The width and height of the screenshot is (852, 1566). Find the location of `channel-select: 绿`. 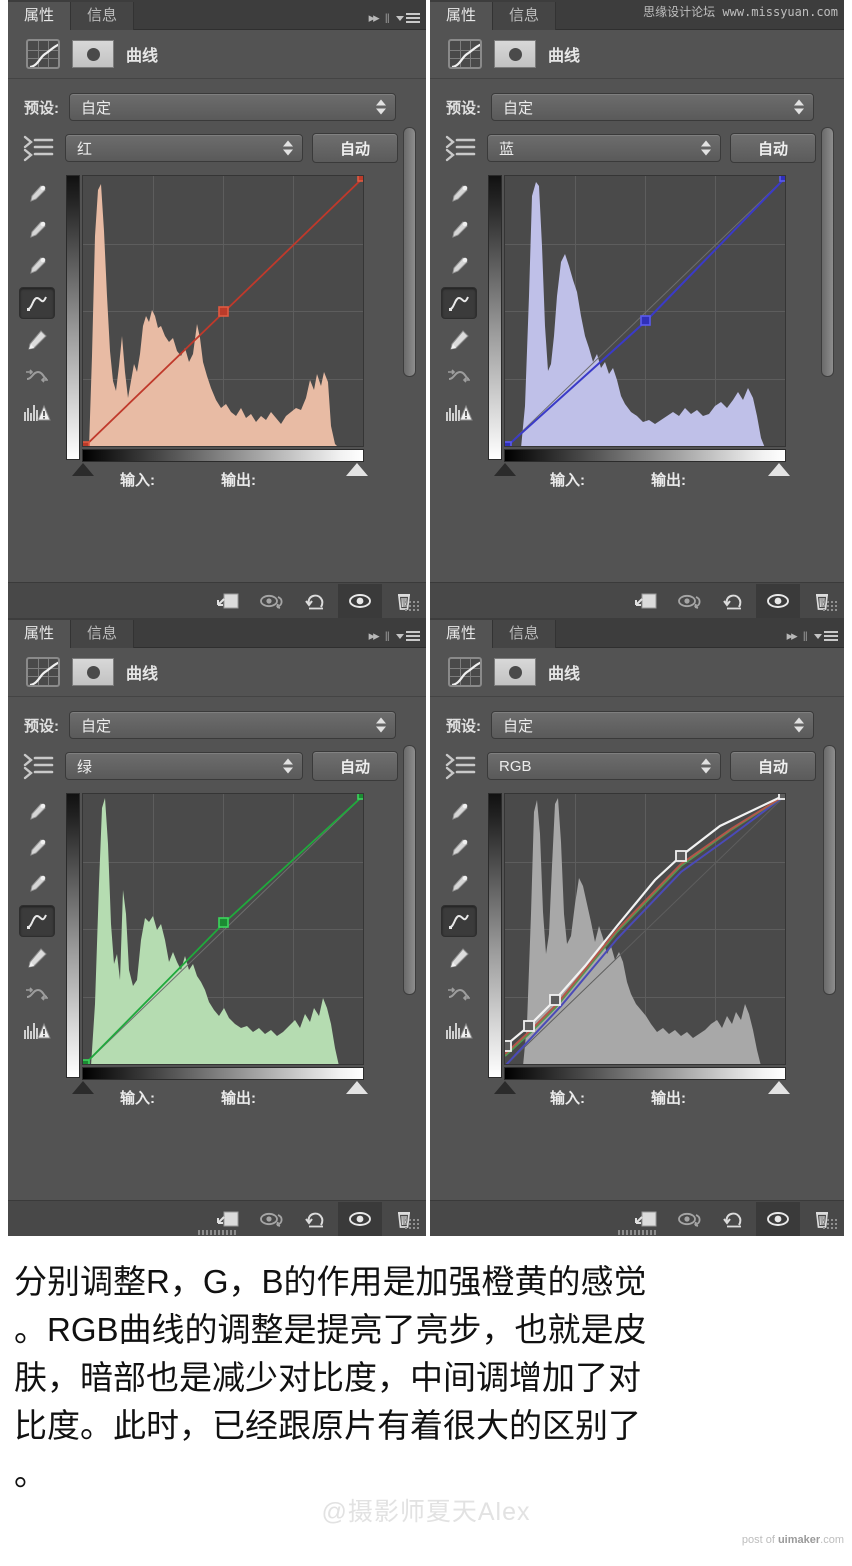

channel-select: 绿 is located at coordinates (184, 766).